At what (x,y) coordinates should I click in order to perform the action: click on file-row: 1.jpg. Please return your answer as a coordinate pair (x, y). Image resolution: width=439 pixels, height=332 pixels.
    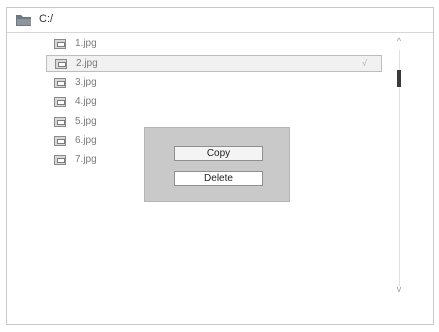
    Looking at the image, I should click on (214, 44).